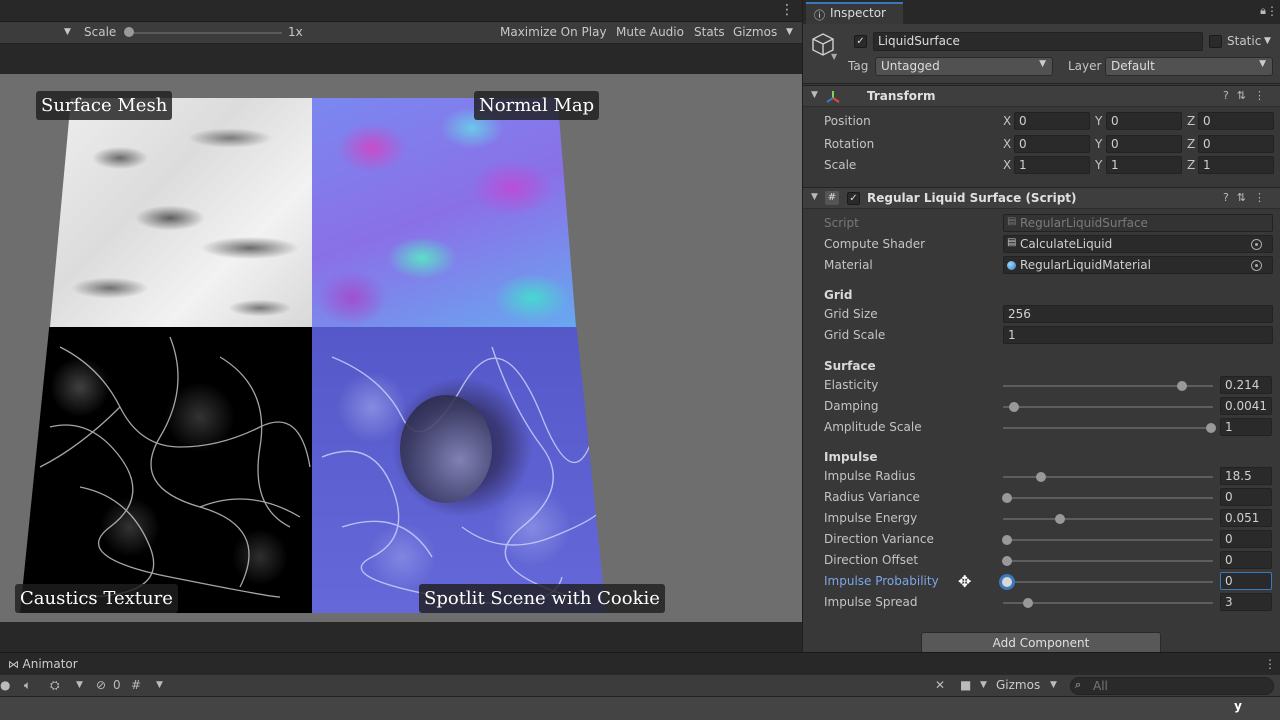  What do you see at coordinates (965, 581) in the screenshot?
I see `cursor-icon: ✥` at bounding box center [965, 581].